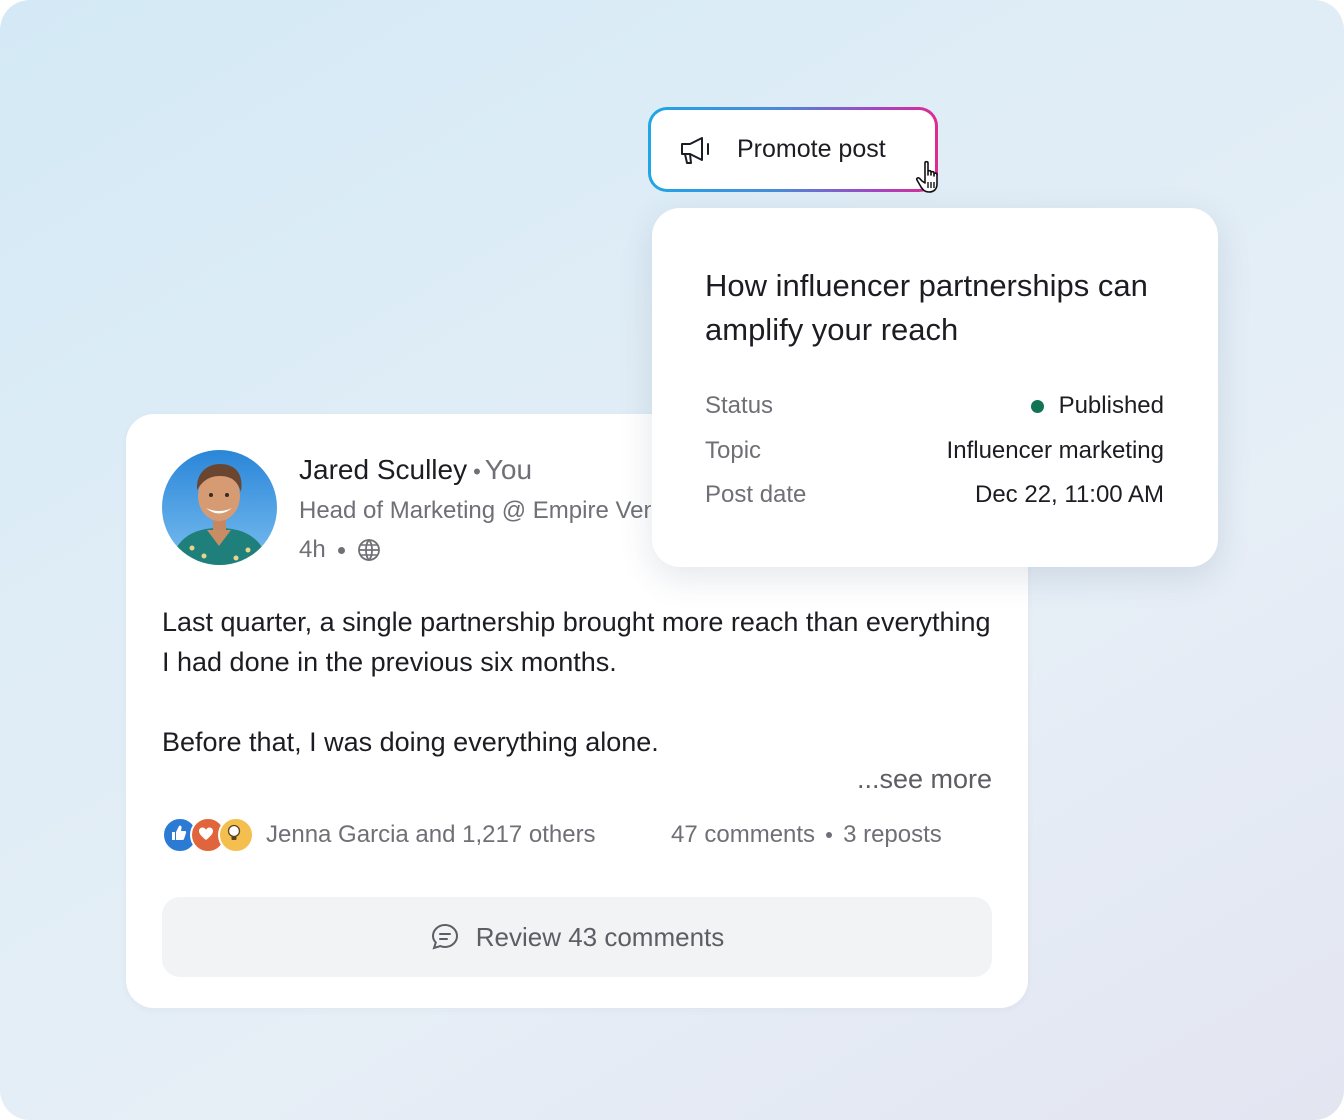 This screenshot has width=1344, height=1120. What do you see at coordinates (219, 507) in the screenshot?
I see `avatar` at bounding box center [219, 507].